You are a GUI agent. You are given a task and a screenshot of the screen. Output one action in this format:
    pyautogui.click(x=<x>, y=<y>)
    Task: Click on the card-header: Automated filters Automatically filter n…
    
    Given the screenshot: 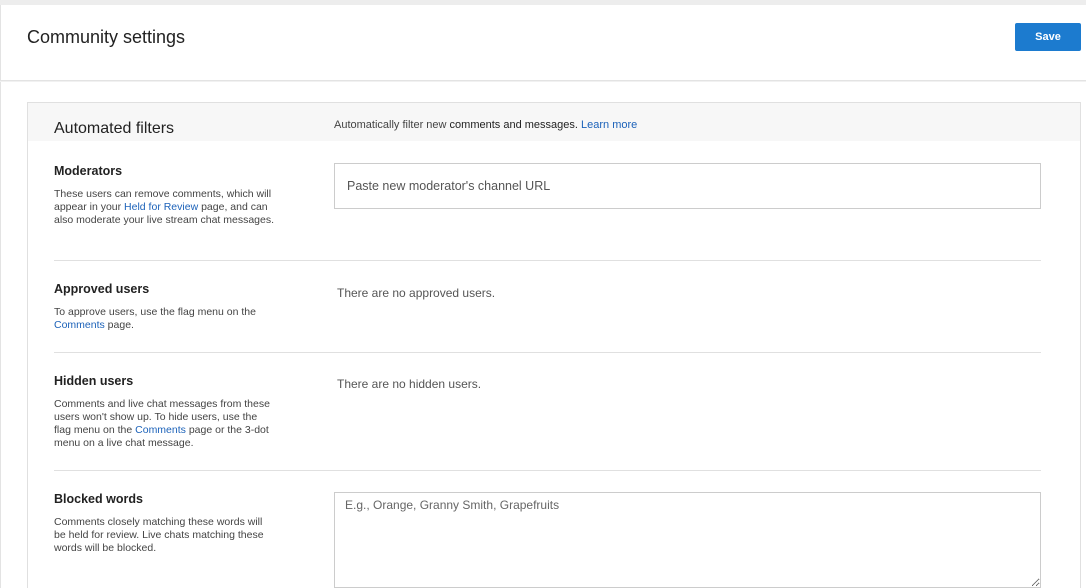 What is the action you would take?
    pyautogui.click(x=554, y=122)
    